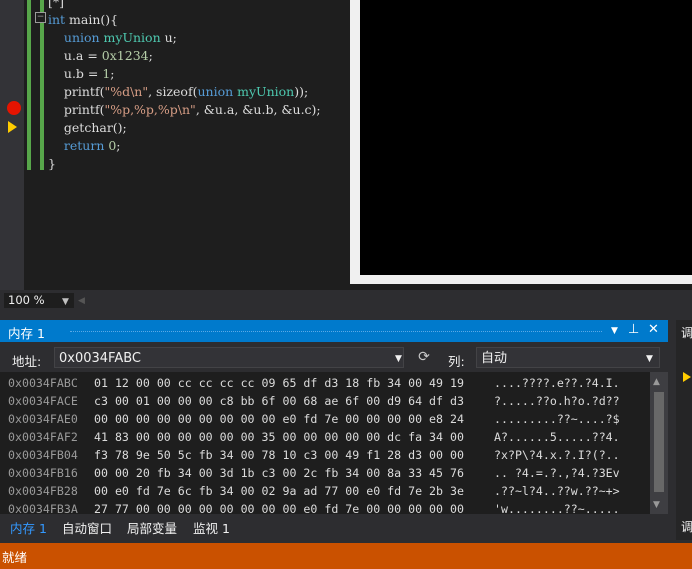 The width and height of the screenshot is (692, 569). What do you see at coordinates (12, 145) in the screenshot?
I see `breakpoint-gutter` at bounding box center [12, 145].